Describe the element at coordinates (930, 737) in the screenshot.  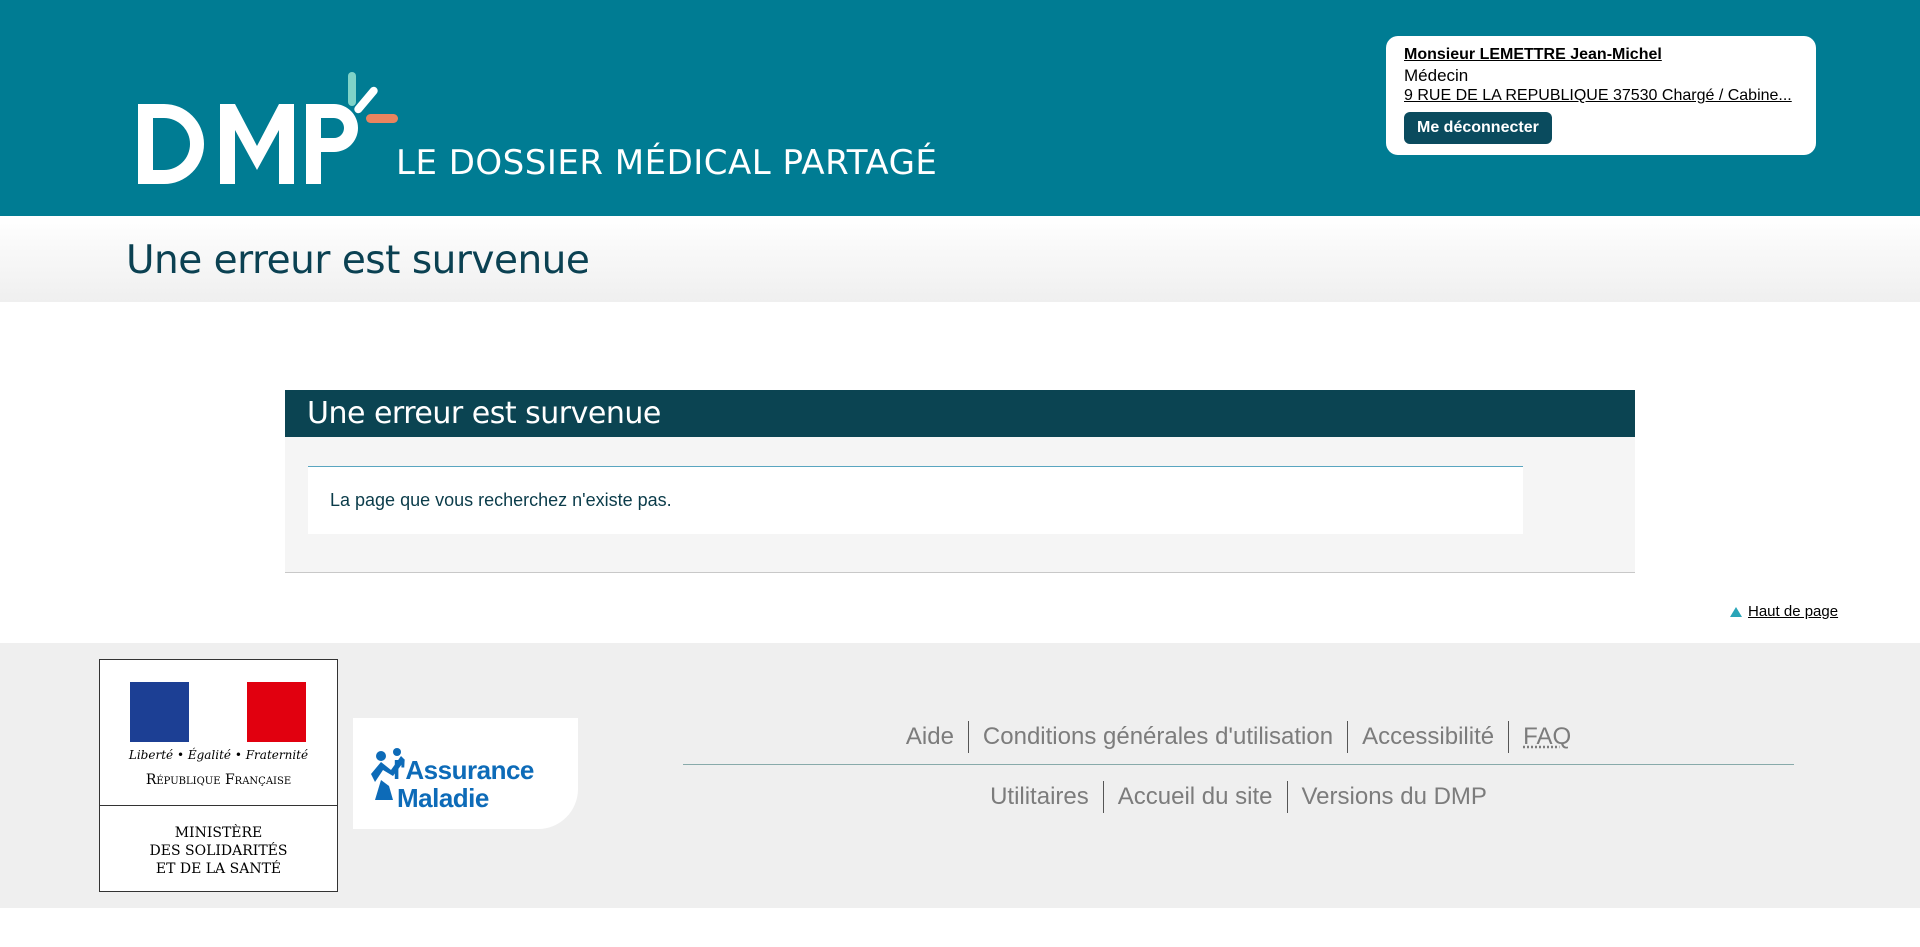
I see `footer-link-aide: Aide` at that location.